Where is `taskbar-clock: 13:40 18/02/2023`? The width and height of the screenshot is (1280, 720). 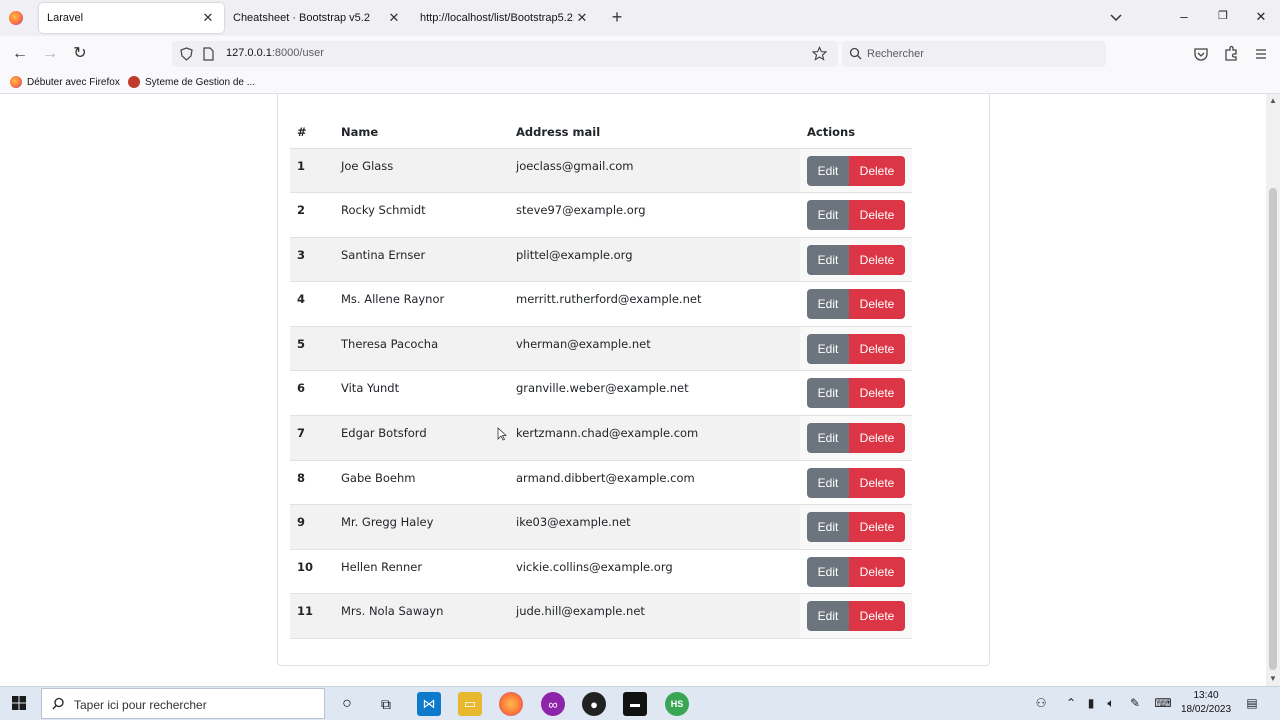 taskbar-clock: 13:40 18/02/2023 is located at coordinates (1206, 703).